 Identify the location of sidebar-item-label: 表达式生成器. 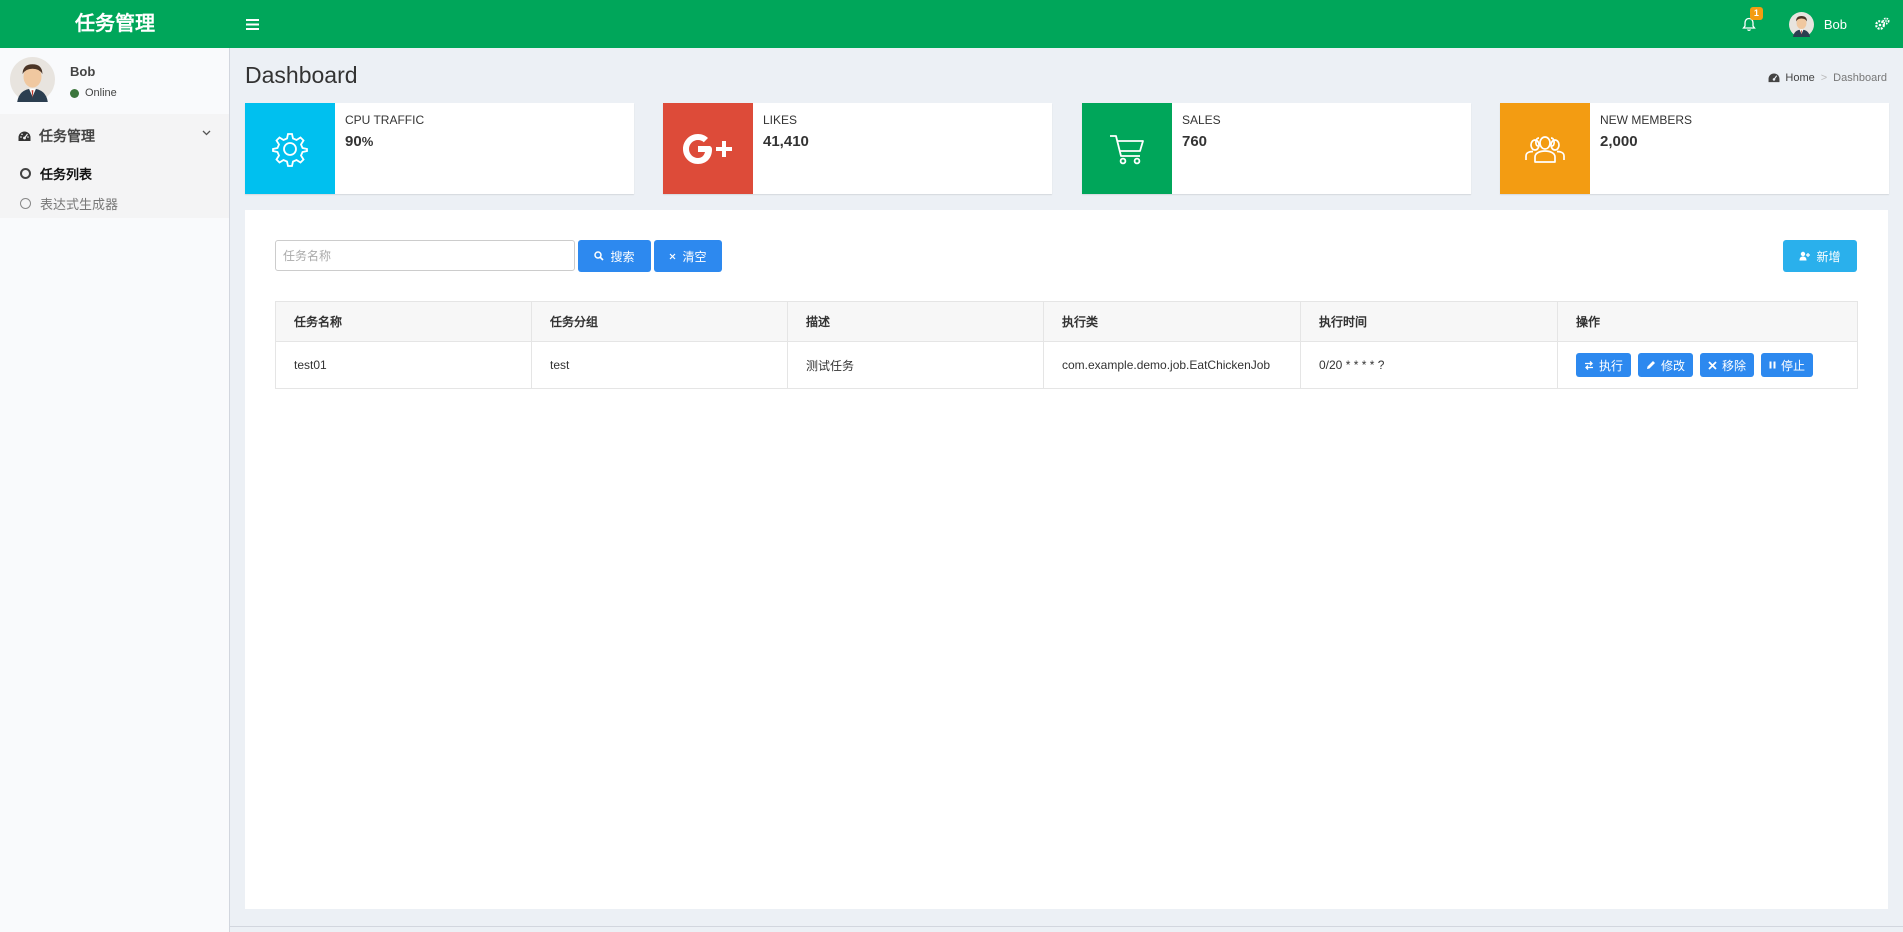
(79, 204).